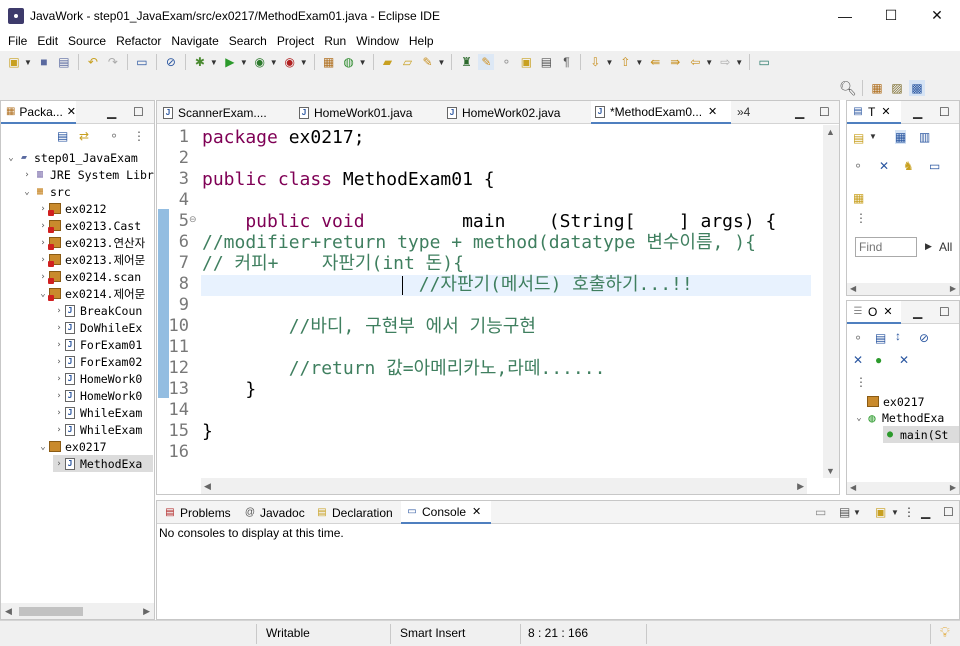 The width and height of the screenshot is (960, 646). What do you see at coordinates (858, 166) in the screenshot?
I see `focus-icon: ⚬` at bounding box center [858, 166].